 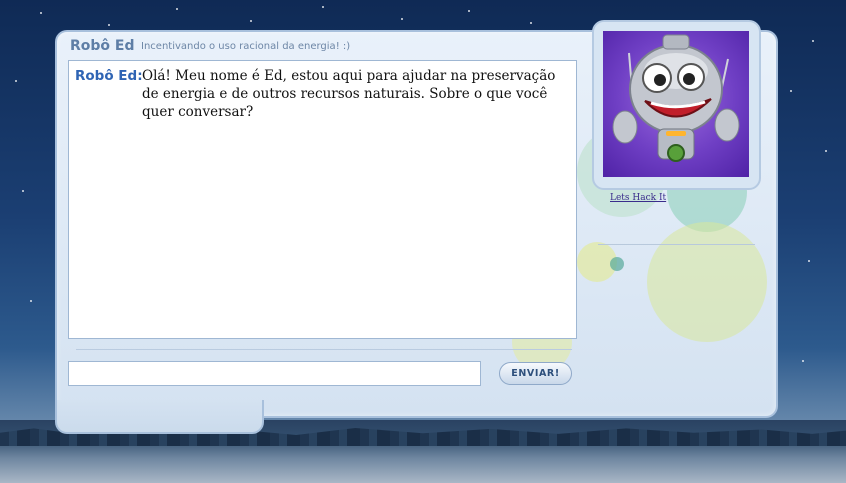 I want to click on message-speaker: Robô Ed:, so click(x=109, y=76).